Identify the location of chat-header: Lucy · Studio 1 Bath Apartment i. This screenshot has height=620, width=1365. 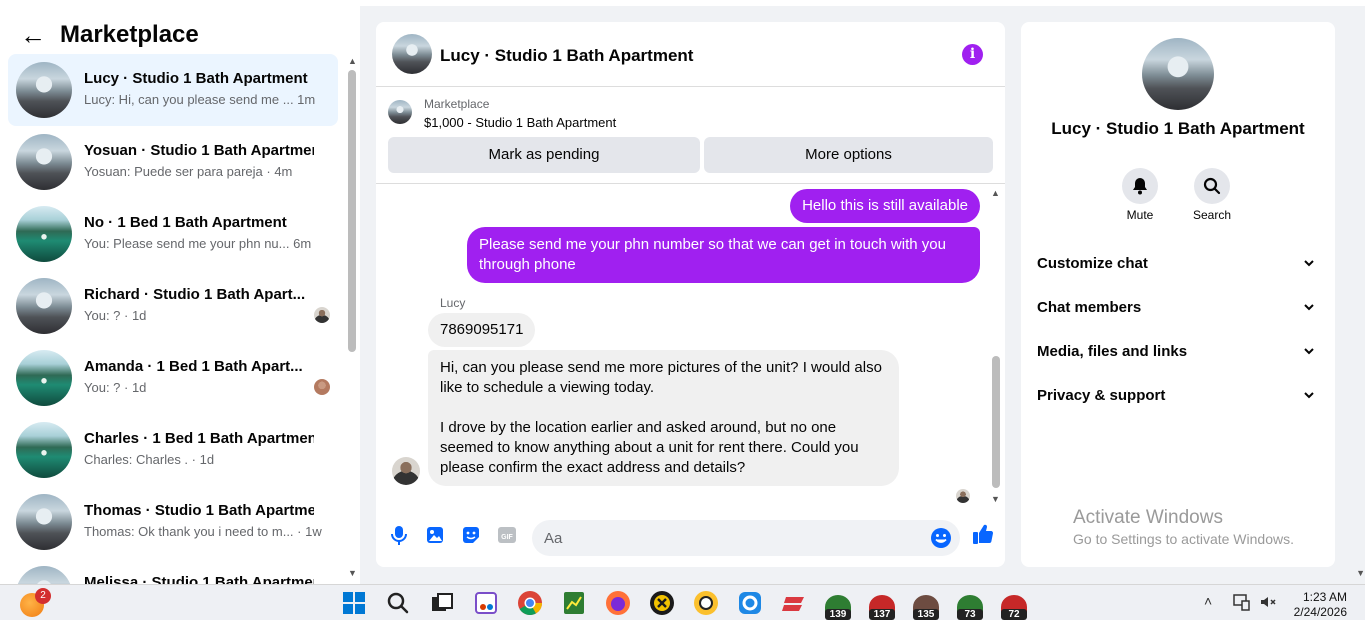
(690, 54).